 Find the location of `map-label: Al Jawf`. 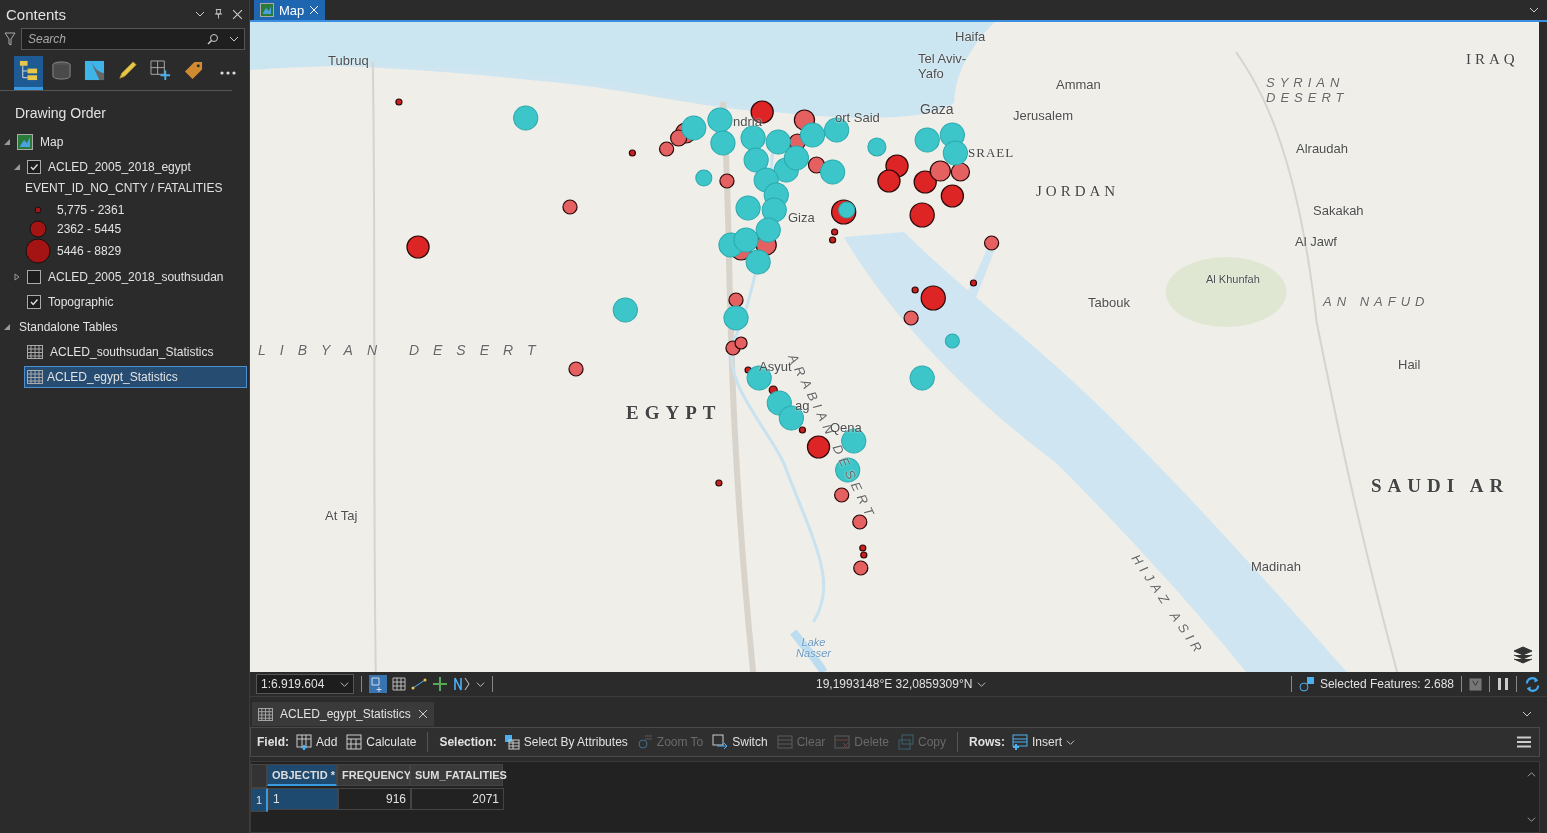

map-label: Al Jawf is located at coordinates (1316, 242).